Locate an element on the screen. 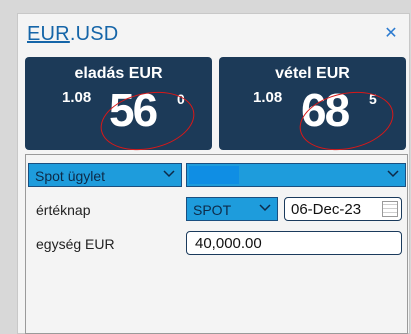 This screenshot has height=334, width=411. product-select: Spot ügylet is located at coordinates (105, 175).